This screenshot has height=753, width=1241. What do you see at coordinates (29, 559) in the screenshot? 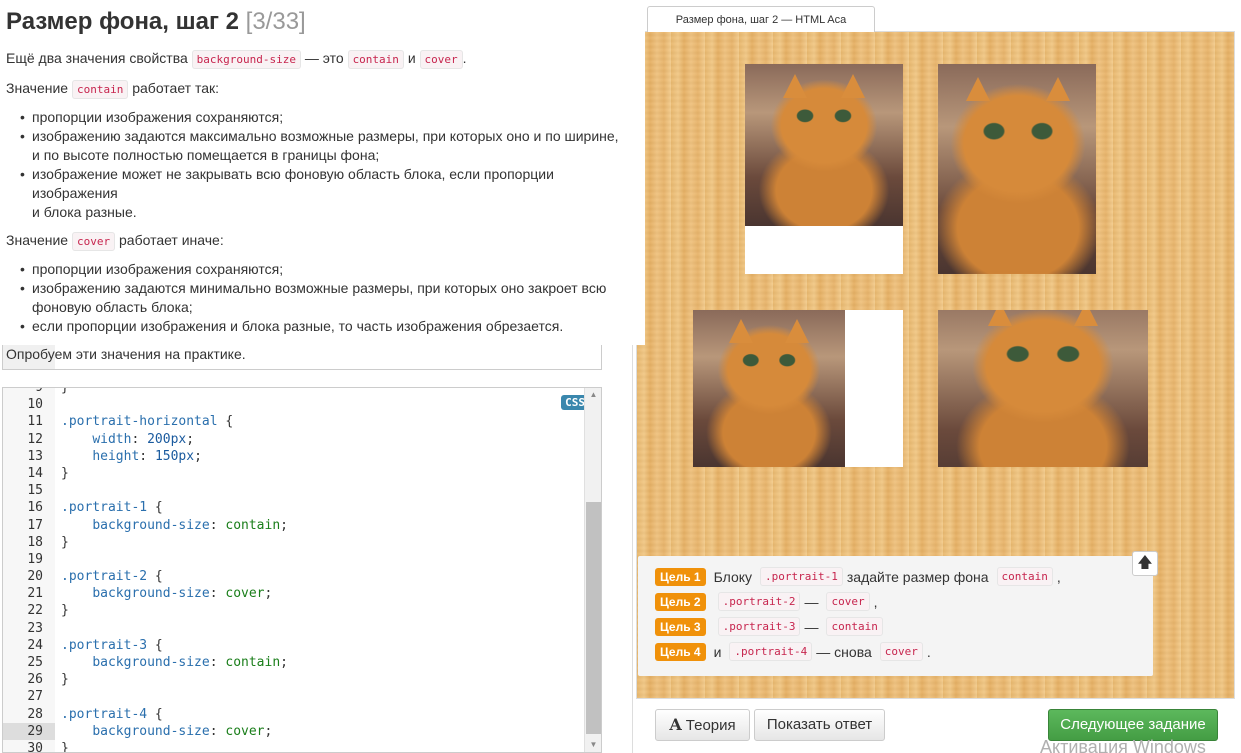
I see `line-number: 19` at bounding box center [29, 559].